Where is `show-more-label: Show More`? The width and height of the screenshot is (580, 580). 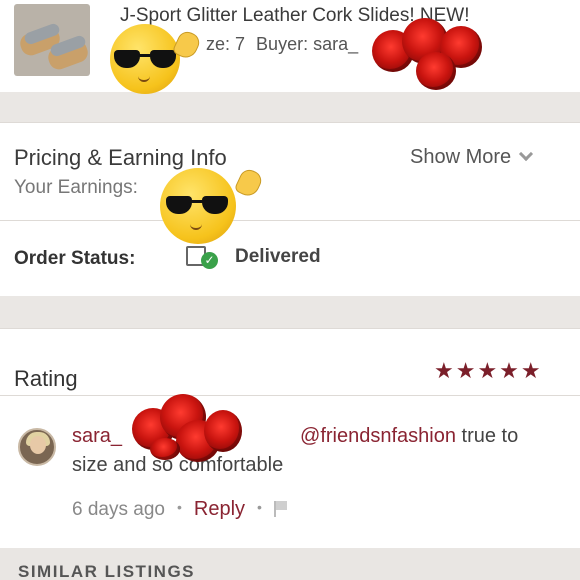 show-more-label: Show More is located at coordinates (461, 157).